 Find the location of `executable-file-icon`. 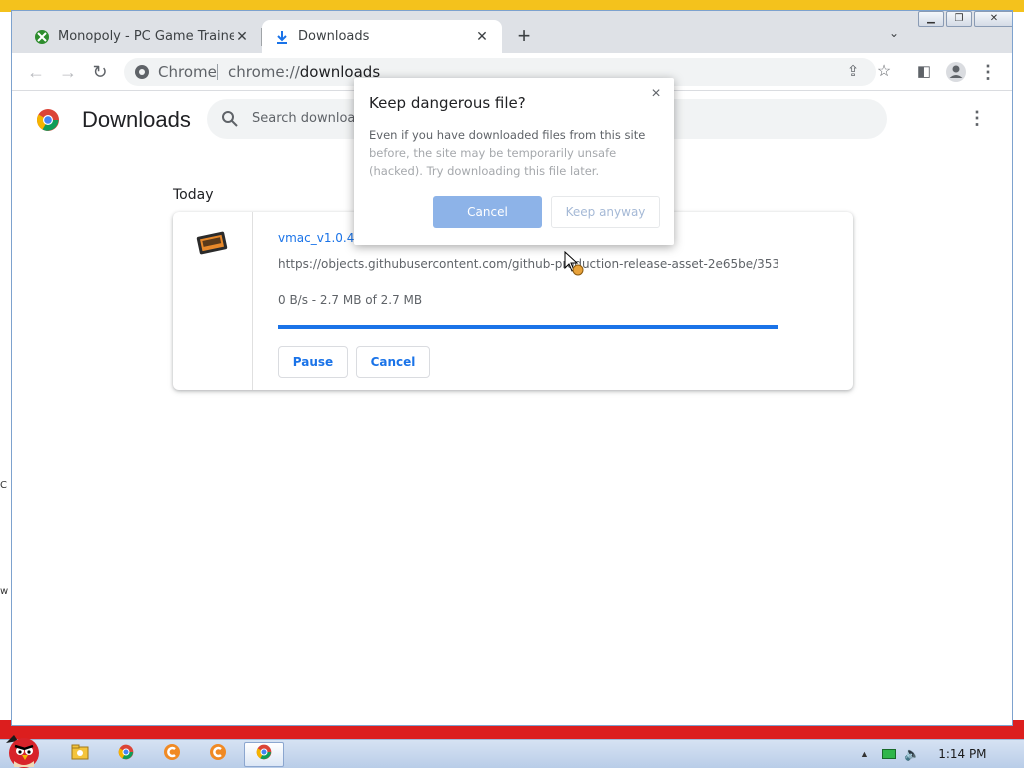

executable-file-icon is located at coordinates (212, 244).